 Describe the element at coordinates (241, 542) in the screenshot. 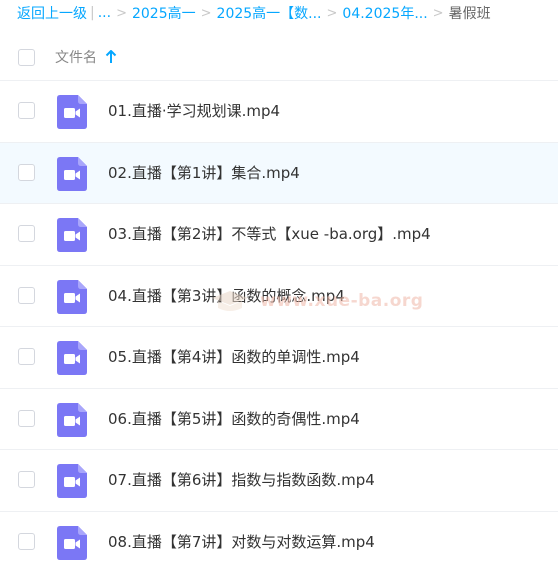

I see `file-name: 08.直播【第7讲】对数与对数运算.mp4` at that location.